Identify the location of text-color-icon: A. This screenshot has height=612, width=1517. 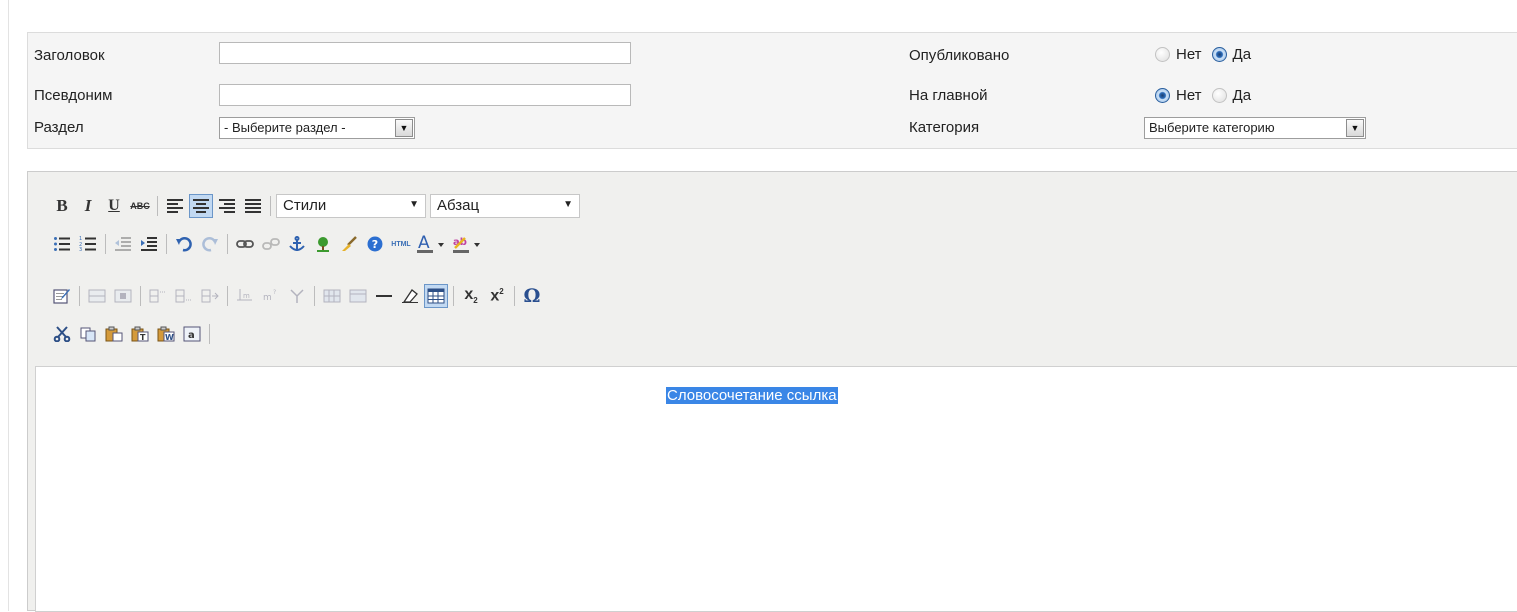
(432, 244).